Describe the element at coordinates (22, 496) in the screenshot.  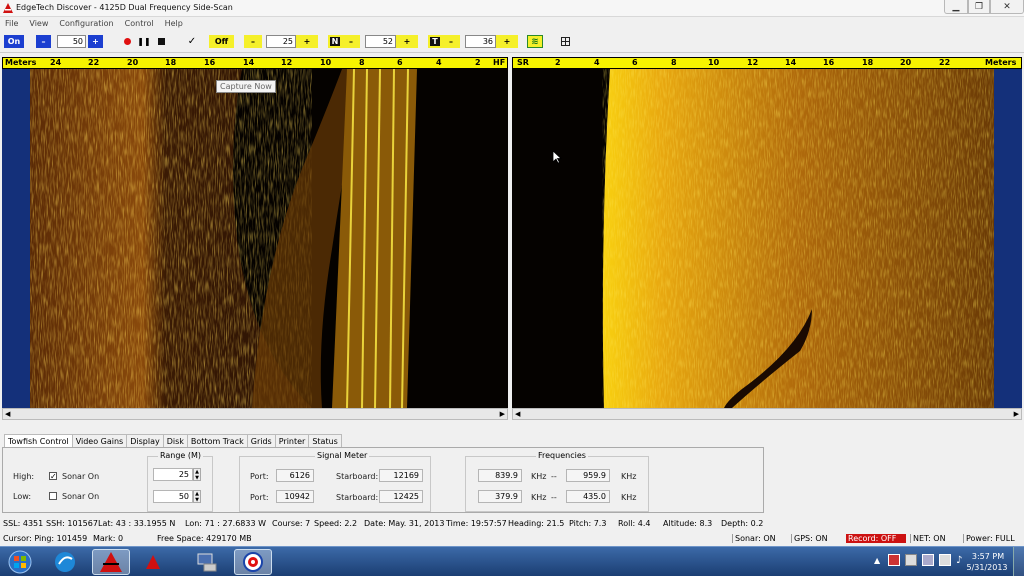
I see `low-label: Low:` at that location.